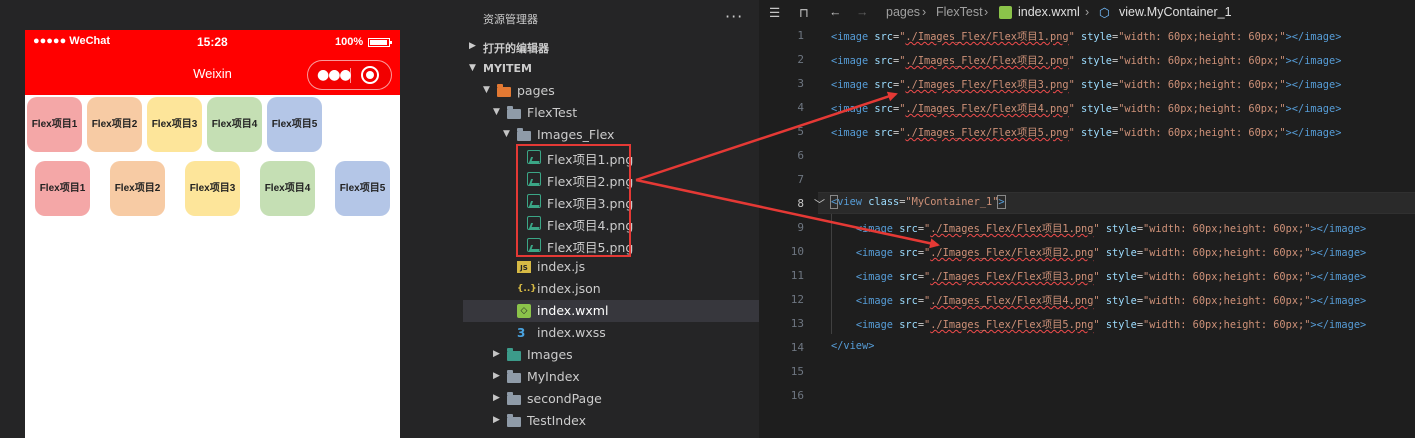 Image resolution: width=1415 pixels, height=438 pixels. What do you see at coordinates (797, 323) in the screenshot?
I see `line-number: 13` at bounding box center [797, 323].